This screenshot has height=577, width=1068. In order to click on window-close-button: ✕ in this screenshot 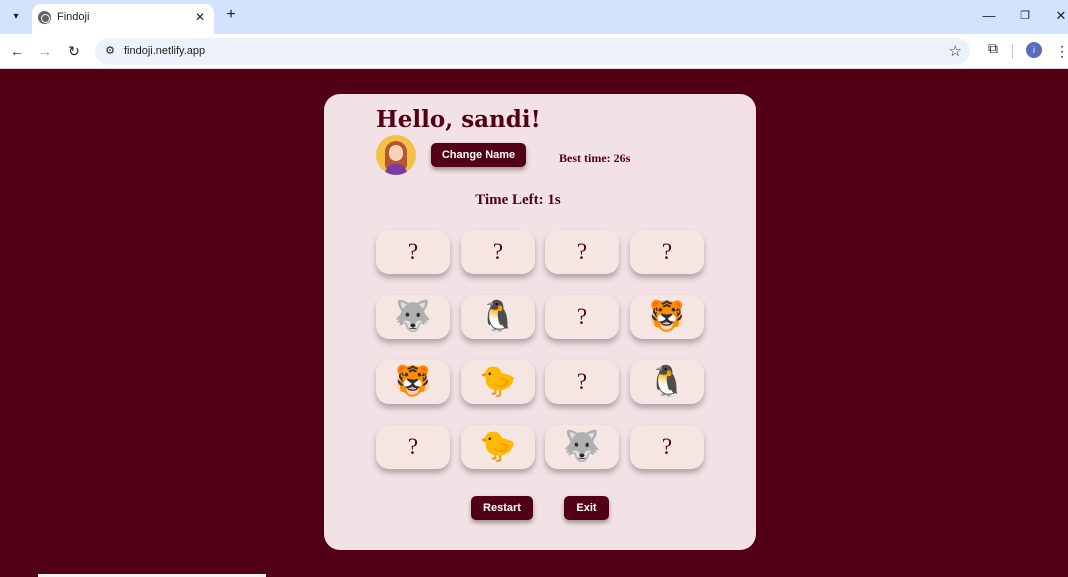, I will do `click(1059, 16)`.